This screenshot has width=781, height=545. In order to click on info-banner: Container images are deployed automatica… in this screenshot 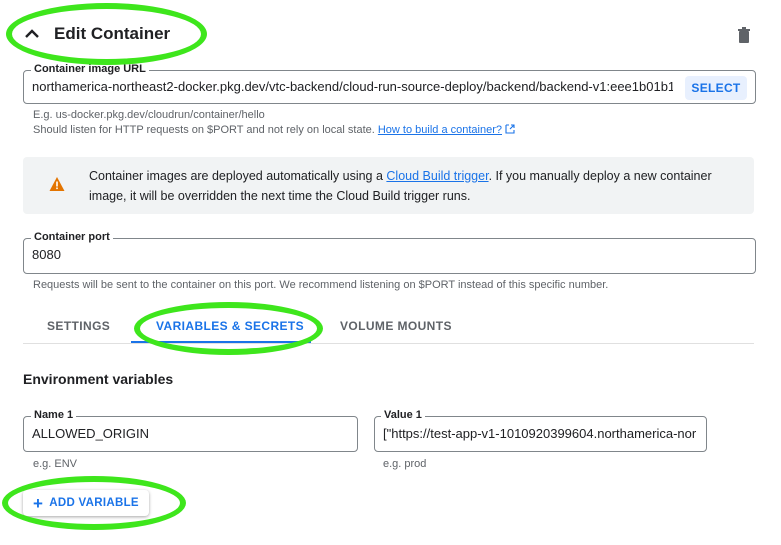, I will do `click(388, 185)`.